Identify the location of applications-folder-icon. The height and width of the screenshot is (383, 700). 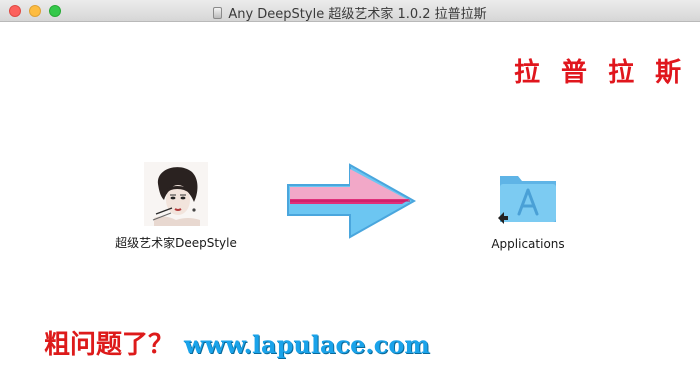
(528, 197).